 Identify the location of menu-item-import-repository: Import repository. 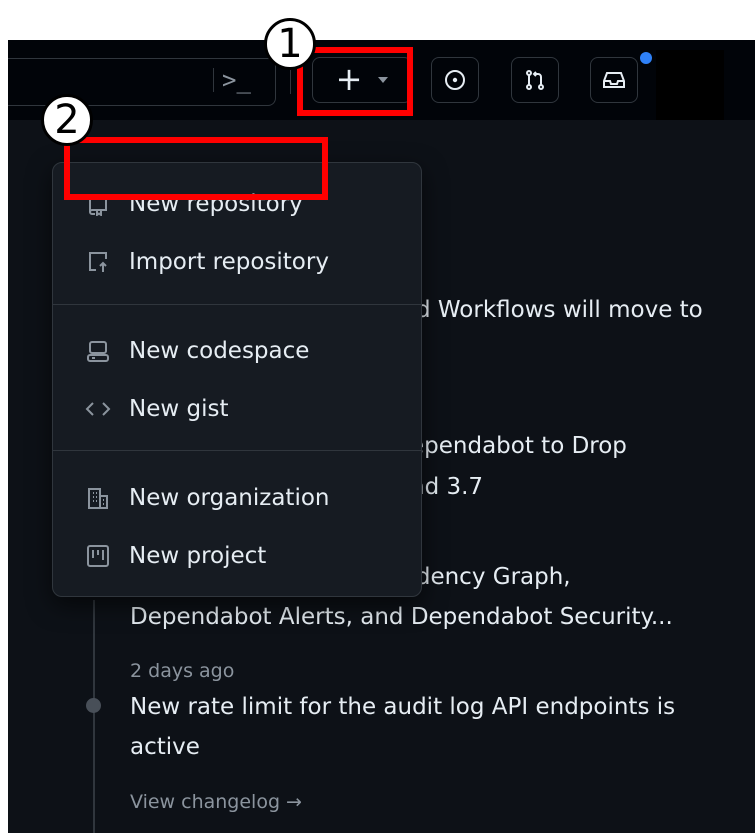
(191, 262).